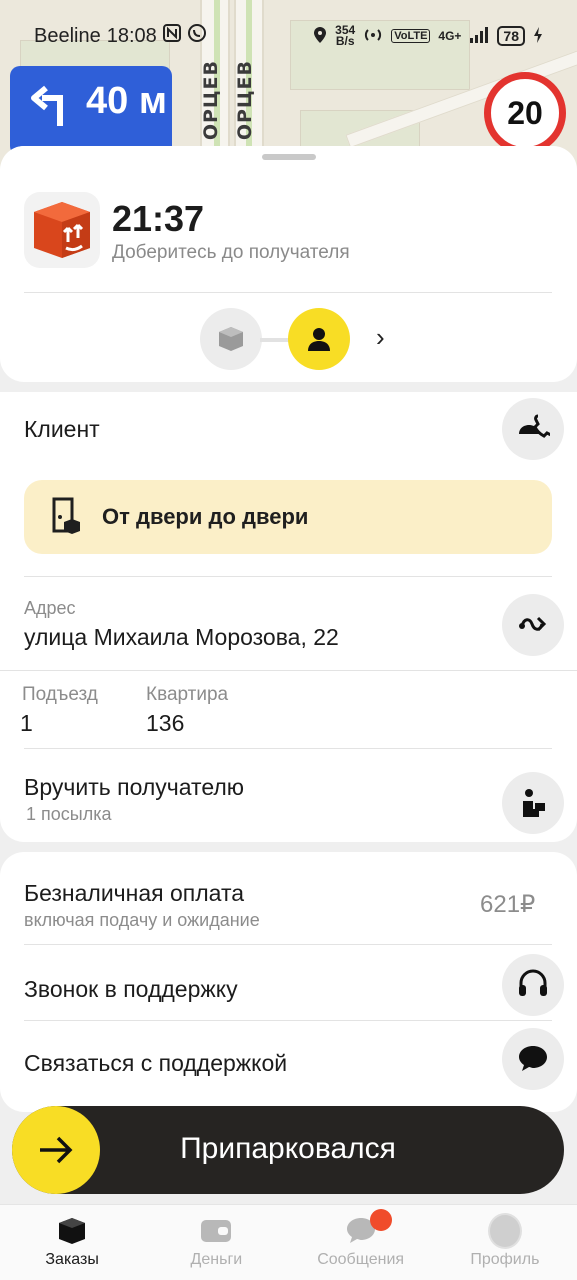  I want to click on tab-orders: Заказы, so click(72, 1242).